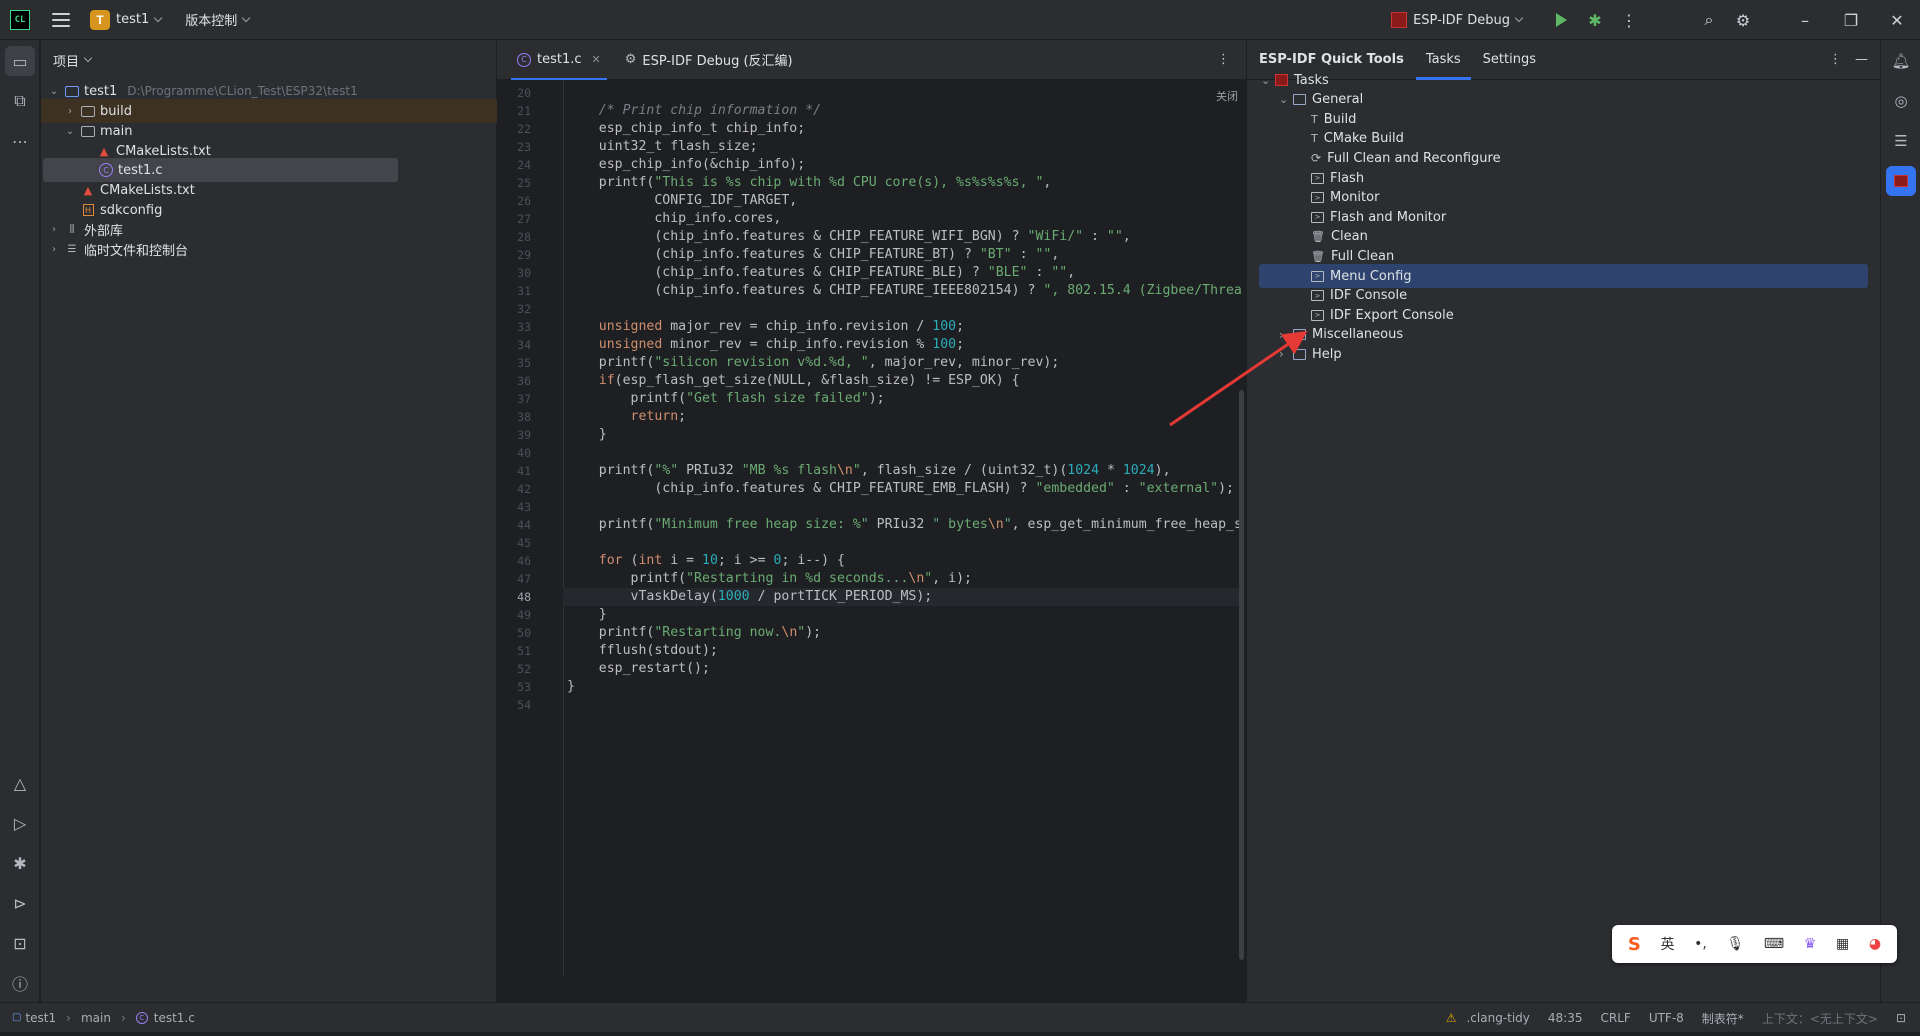 This screenshot has height=1036, width=1920. I want to click on close-label: 关闭, so click(1227, 96).